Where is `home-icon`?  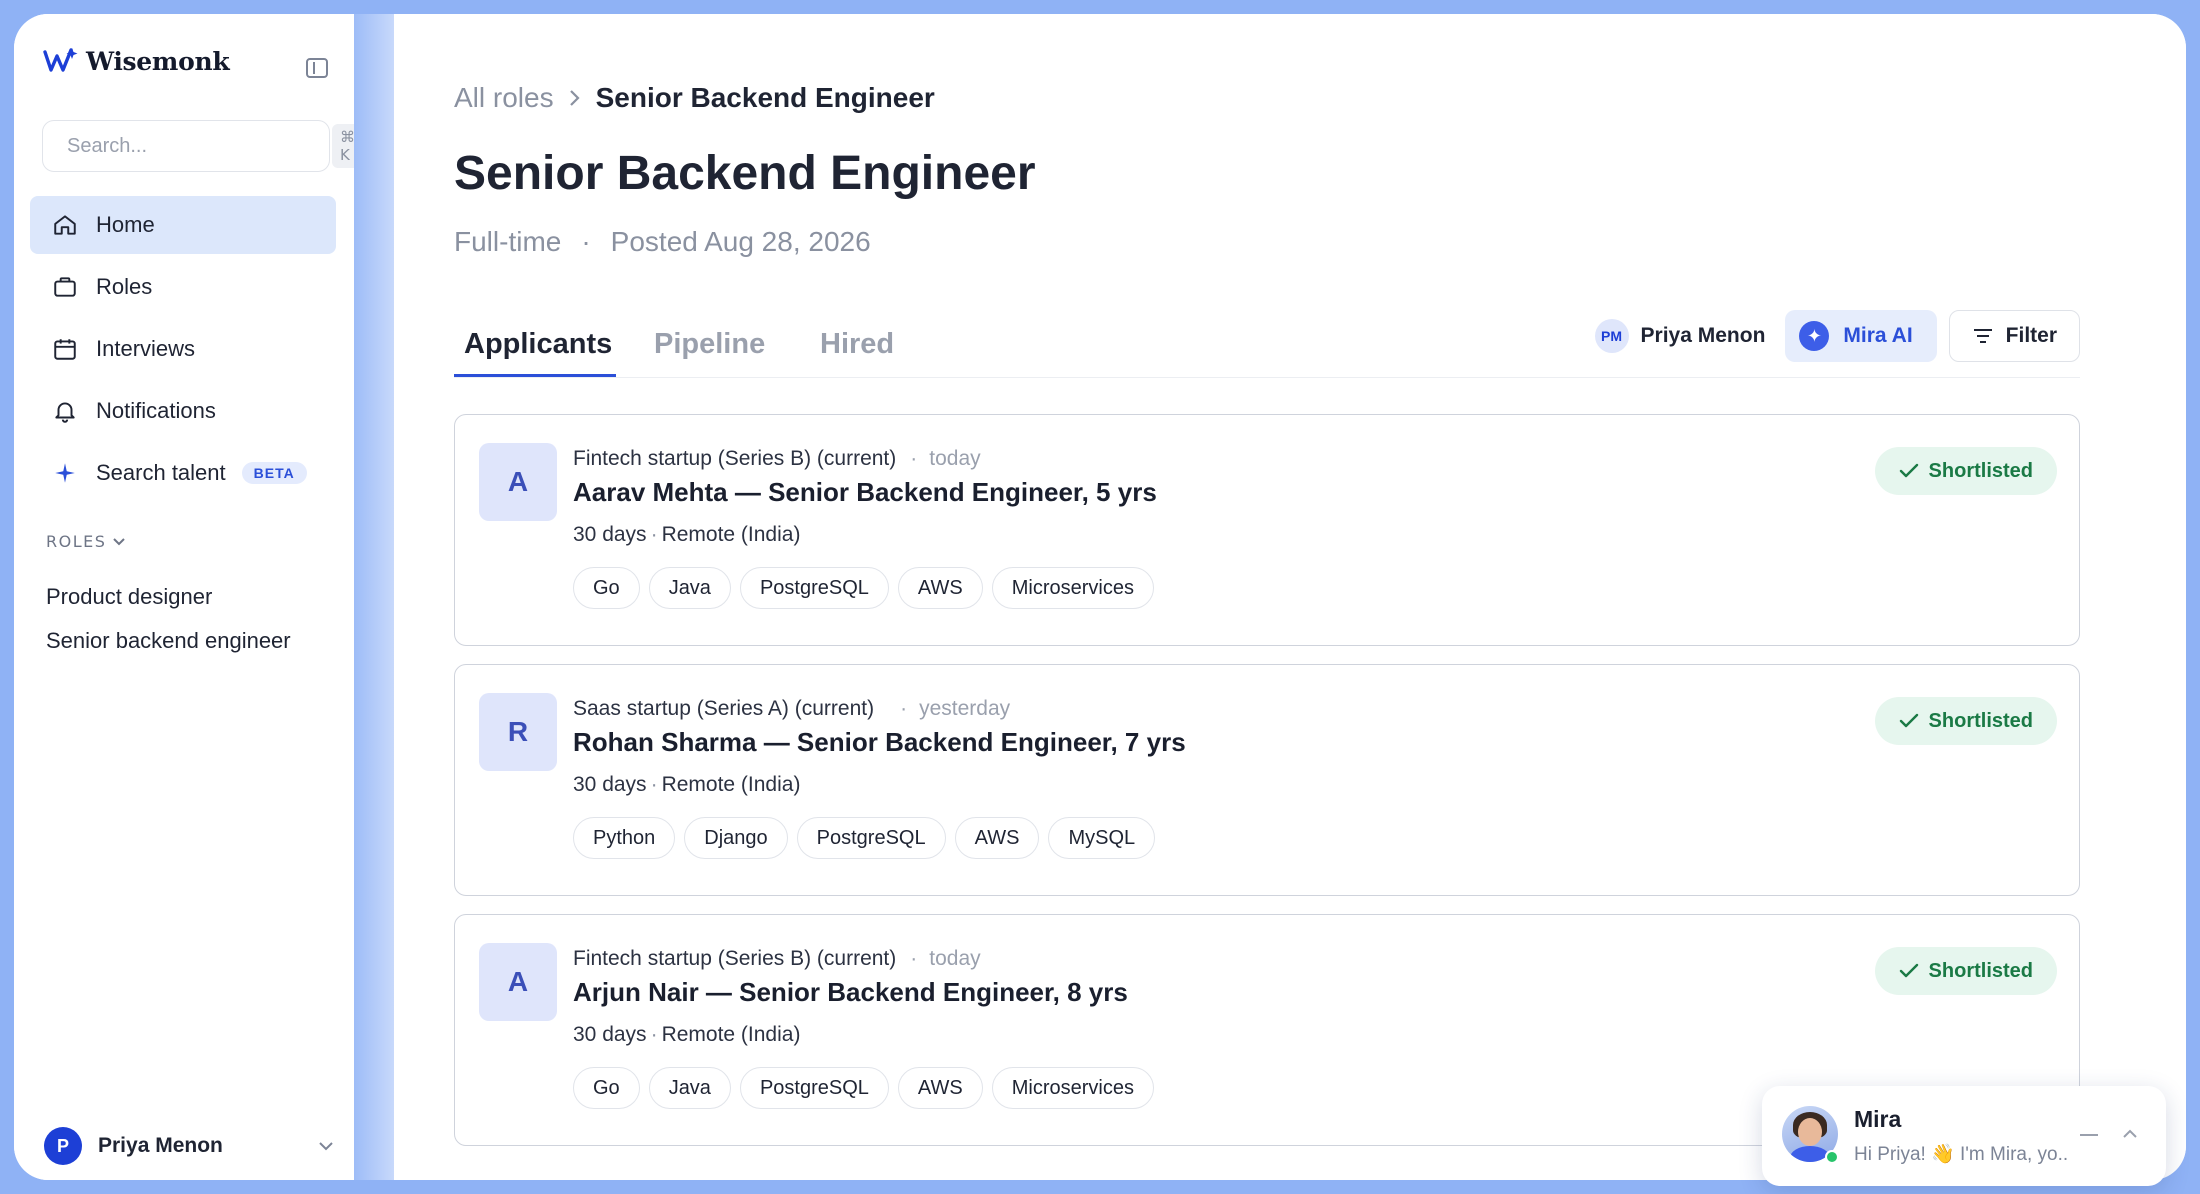
home-icon is located at coordinates (65, 225).